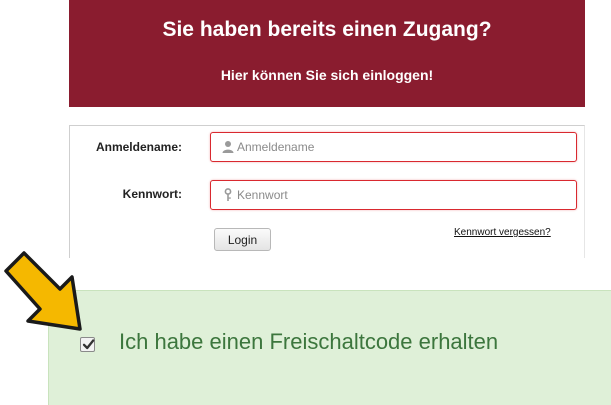 The height and width of the screenshot is (405, 611). I want to click on activation-checkbox-label: Ich habe einen Freischaltcode erhalten, so click(308, 342).